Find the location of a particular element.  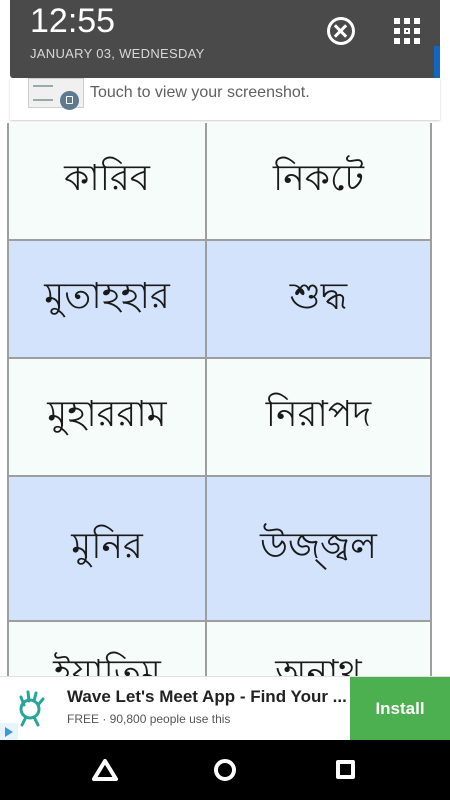

screenshot-notification: Touch to view your screenshot. is located at coordinates (225, 99).